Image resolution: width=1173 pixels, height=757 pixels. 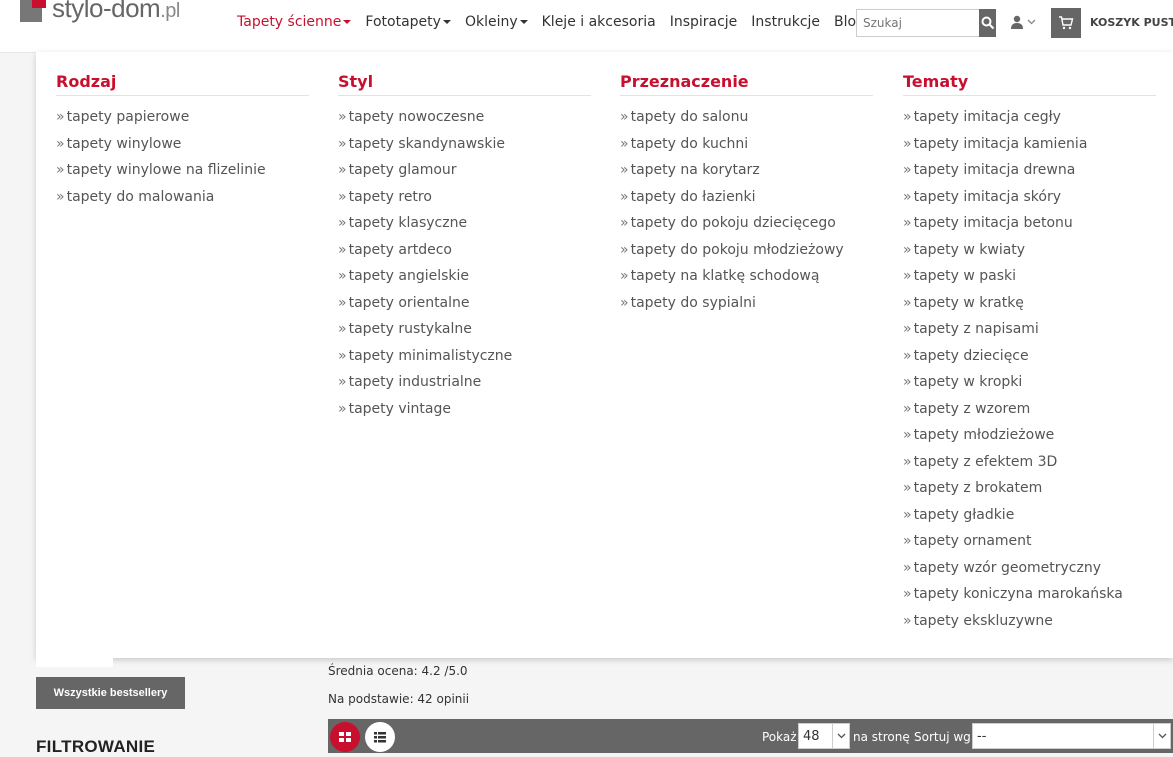 I want to click on nav-item-tapety-scienne: Tapety ścienne, so click(x=294, y=22).